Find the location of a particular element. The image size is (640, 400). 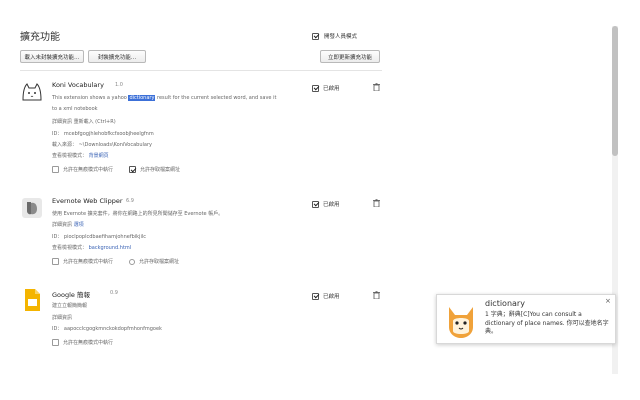

google-slides-icon is located at coordinates (32, 300).